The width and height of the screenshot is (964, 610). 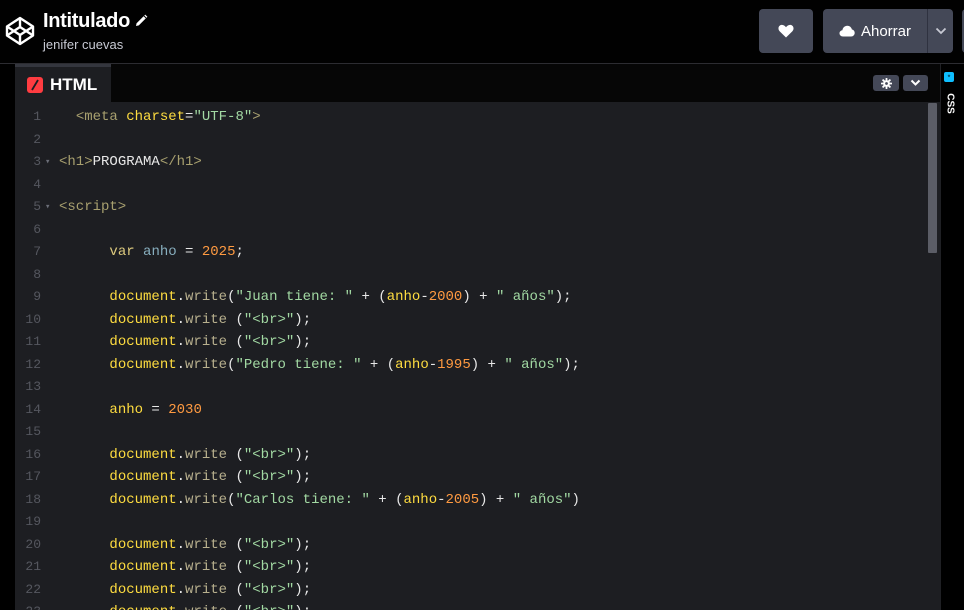 I want to click on editor-collapse-button, so click(x=915, y=83).